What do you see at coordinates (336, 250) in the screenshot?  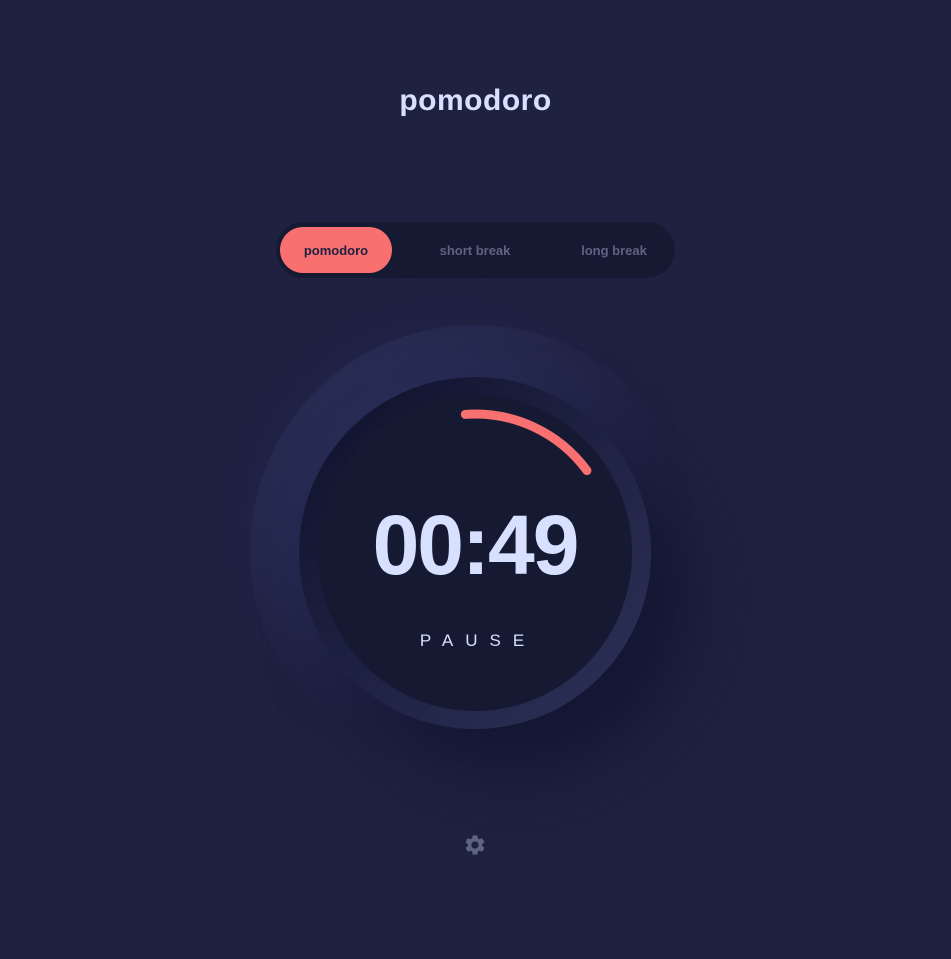 I see `tab-pomodoro: pomodoro` at bounding box center [336, 250].